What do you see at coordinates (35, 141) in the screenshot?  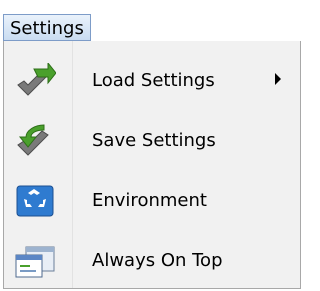 I see `save-settings-icon` at bounding box center [35, 141].